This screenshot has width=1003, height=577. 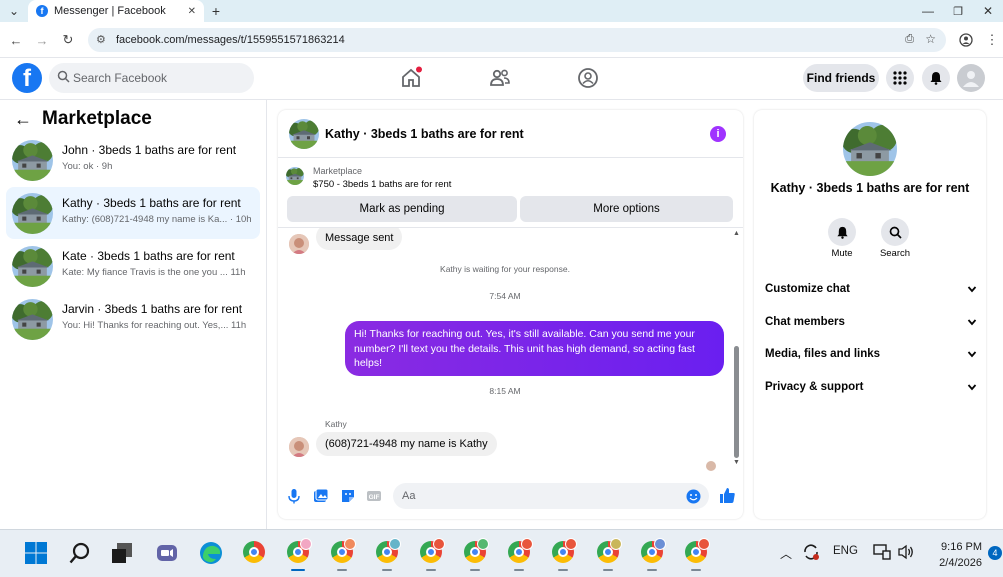 I want to click on mute-label: Mute, so click(x=842, y=253).